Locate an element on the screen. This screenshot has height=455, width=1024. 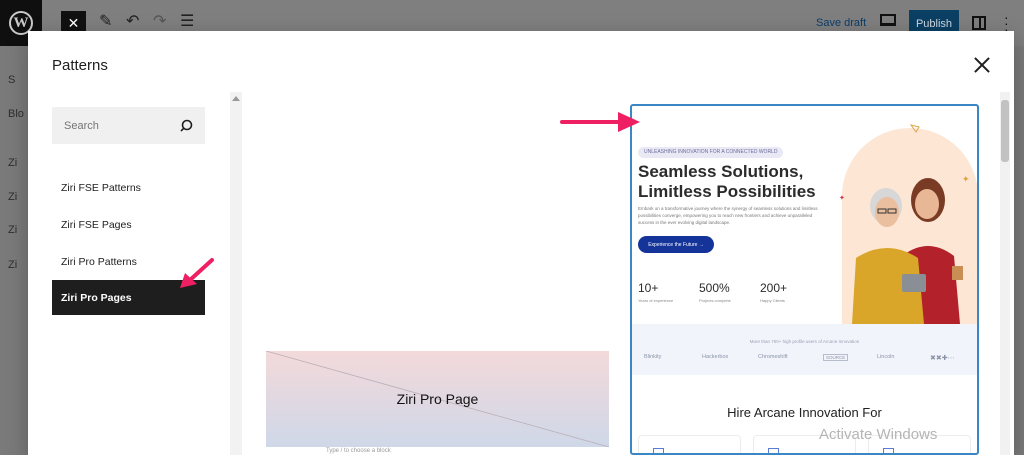
ghost-text: Blo is located at coordinates (16, 114).